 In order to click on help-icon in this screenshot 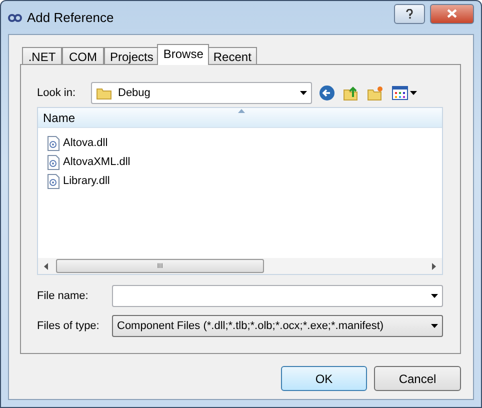, I will do `click(409, 13)`.